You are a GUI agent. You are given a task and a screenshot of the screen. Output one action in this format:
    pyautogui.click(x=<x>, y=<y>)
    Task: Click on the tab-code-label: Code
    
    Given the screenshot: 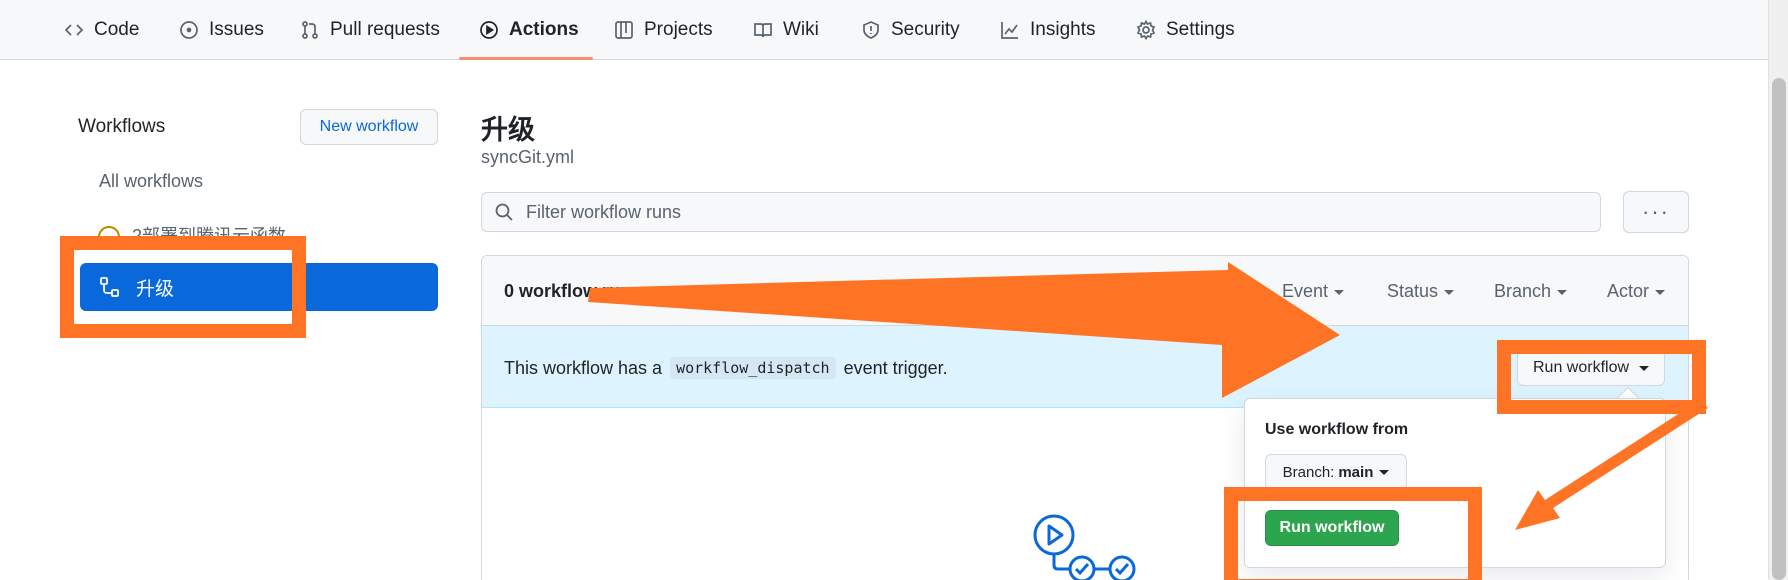 What is the action you would take?
    pyautogui.click(x=117, y=29)
    